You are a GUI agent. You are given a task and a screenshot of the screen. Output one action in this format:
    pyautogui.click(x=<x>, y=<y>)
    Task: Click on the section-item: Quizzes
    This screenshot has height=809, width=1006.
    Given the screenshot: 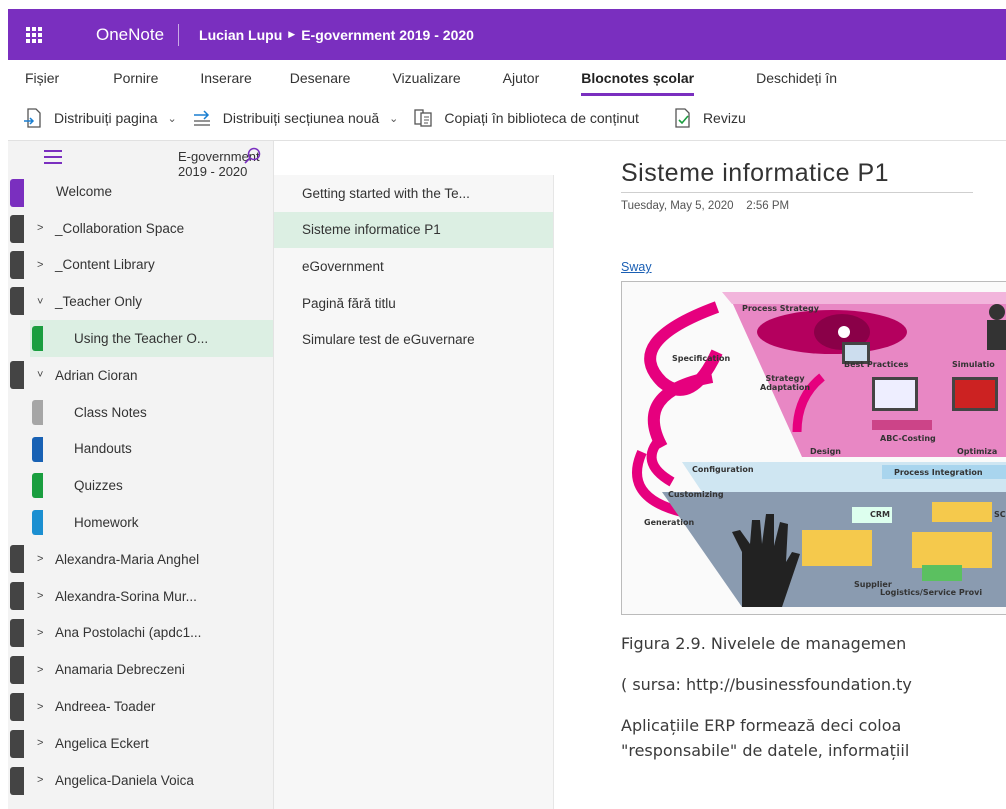 What is the action you would take?
    pyautogui.click(x=151, y=485)
    